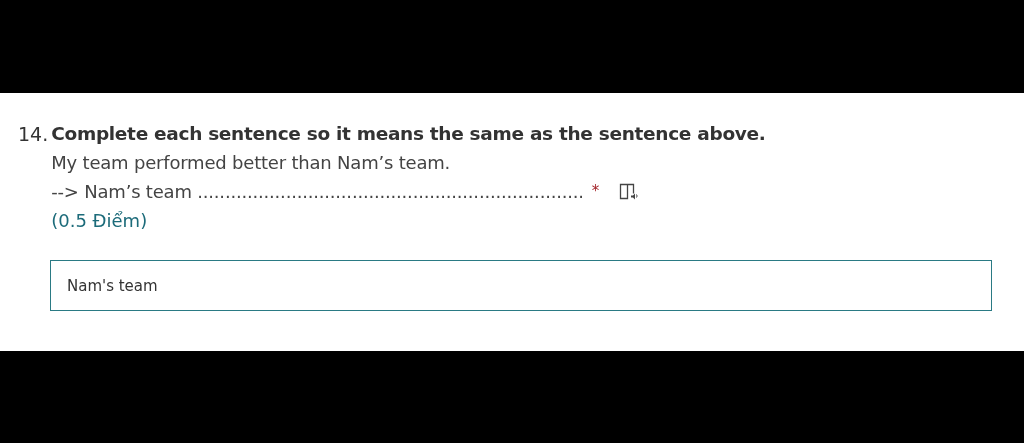 This screenshot has width=1024, height=443. Describe the element at coordinates (629, 191) in the screenshot. I see `immersive-reader-icon` at that location.